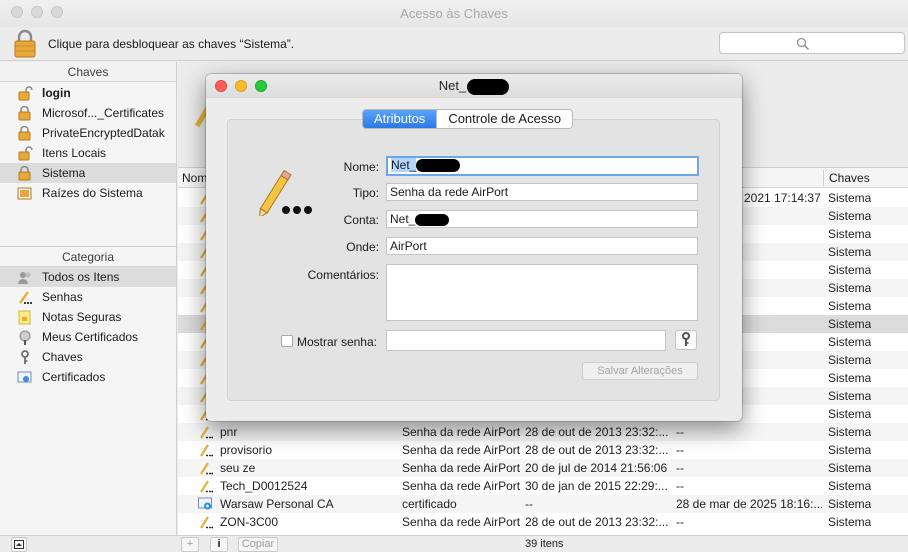 The height and width of the screenshot is (552, 908). I want to click on comentarios-field, so click(542, 292).